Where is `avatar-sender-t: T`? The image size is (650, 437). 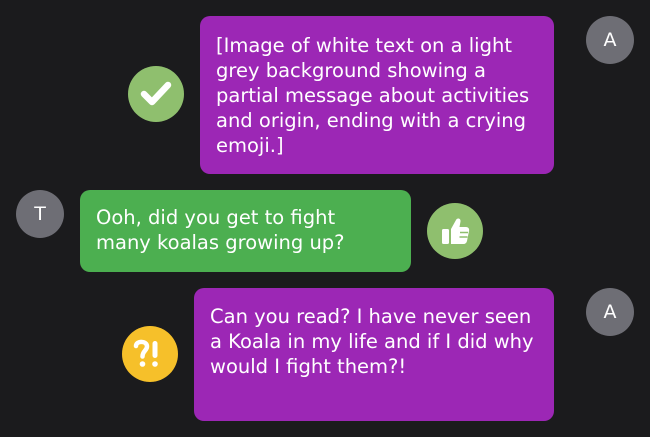
avatar-sender-t: T is located at coordinates (40, 214).